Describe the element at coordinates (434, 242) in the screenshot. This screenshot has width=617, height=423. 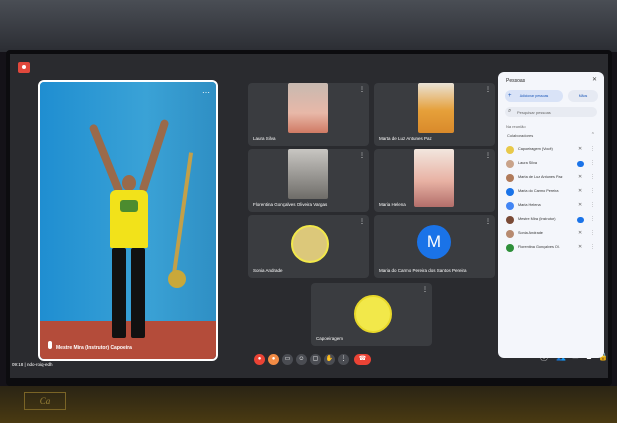
I see `participant-avatar: M` at that location.